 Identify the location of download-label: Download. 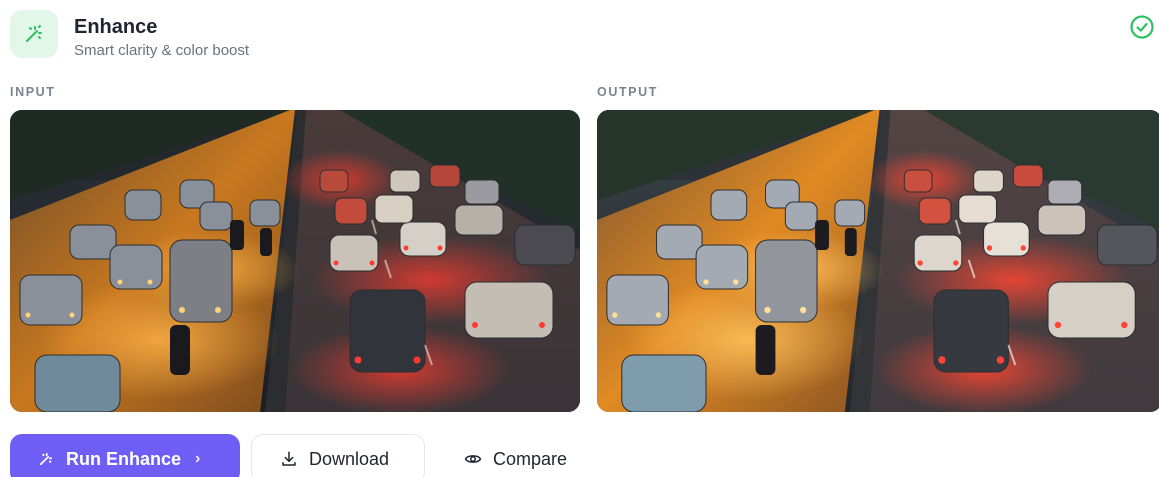
(349, 458).